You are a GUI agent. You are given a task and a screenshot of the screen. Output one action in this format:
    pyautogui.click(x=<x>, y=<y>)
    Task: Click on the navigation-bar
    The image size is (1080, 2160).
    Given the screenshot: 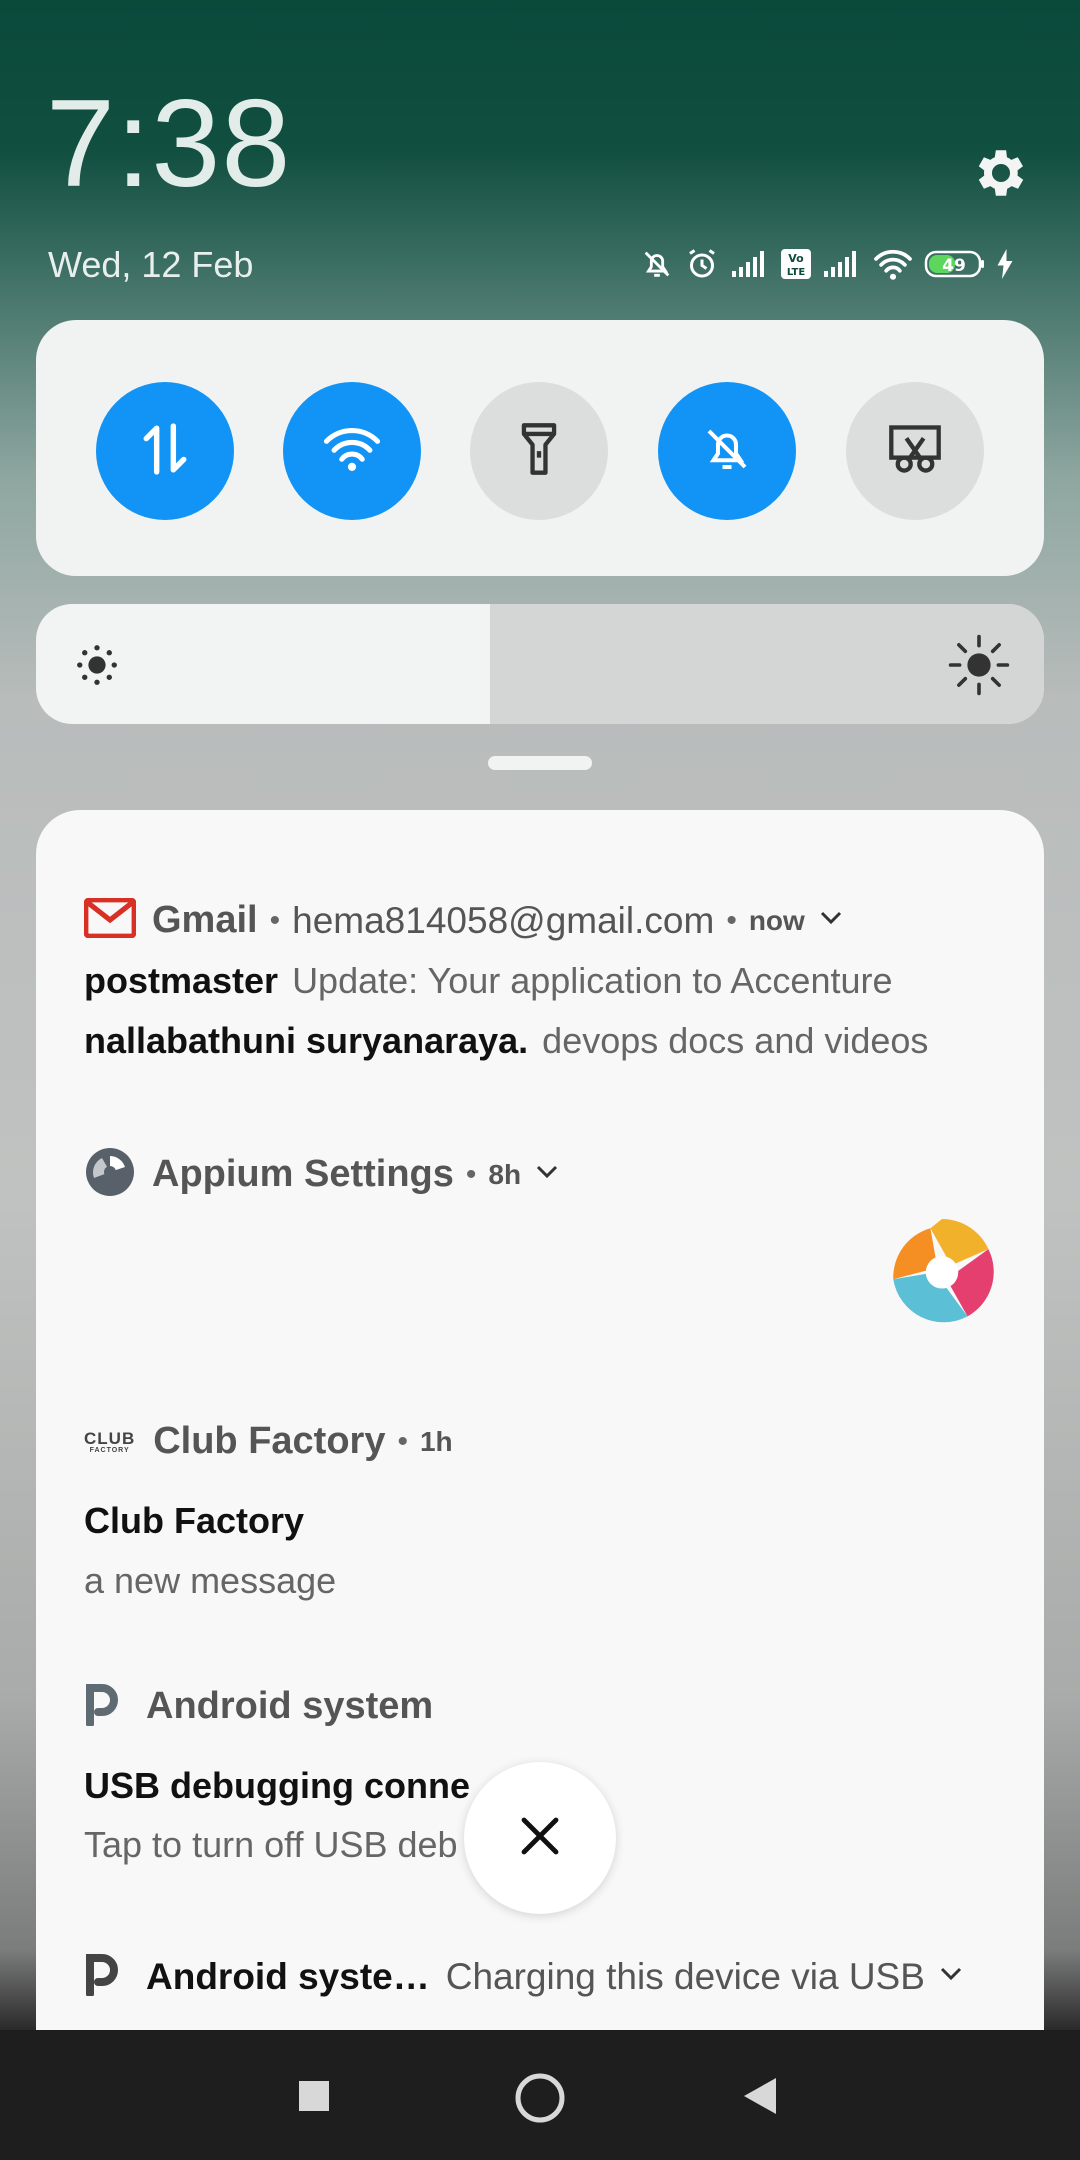 What is the action you would take?
    pyautogui.click(x=540, y=2095)
    